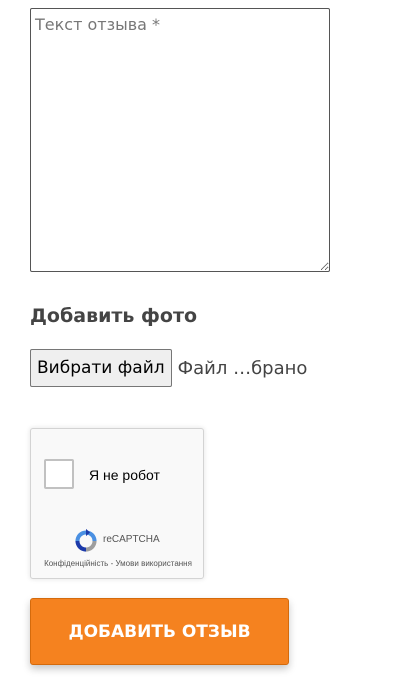 This screenshot has width=420, height=696. I want to click on terms-link: Умови використання, so click(153, 563).